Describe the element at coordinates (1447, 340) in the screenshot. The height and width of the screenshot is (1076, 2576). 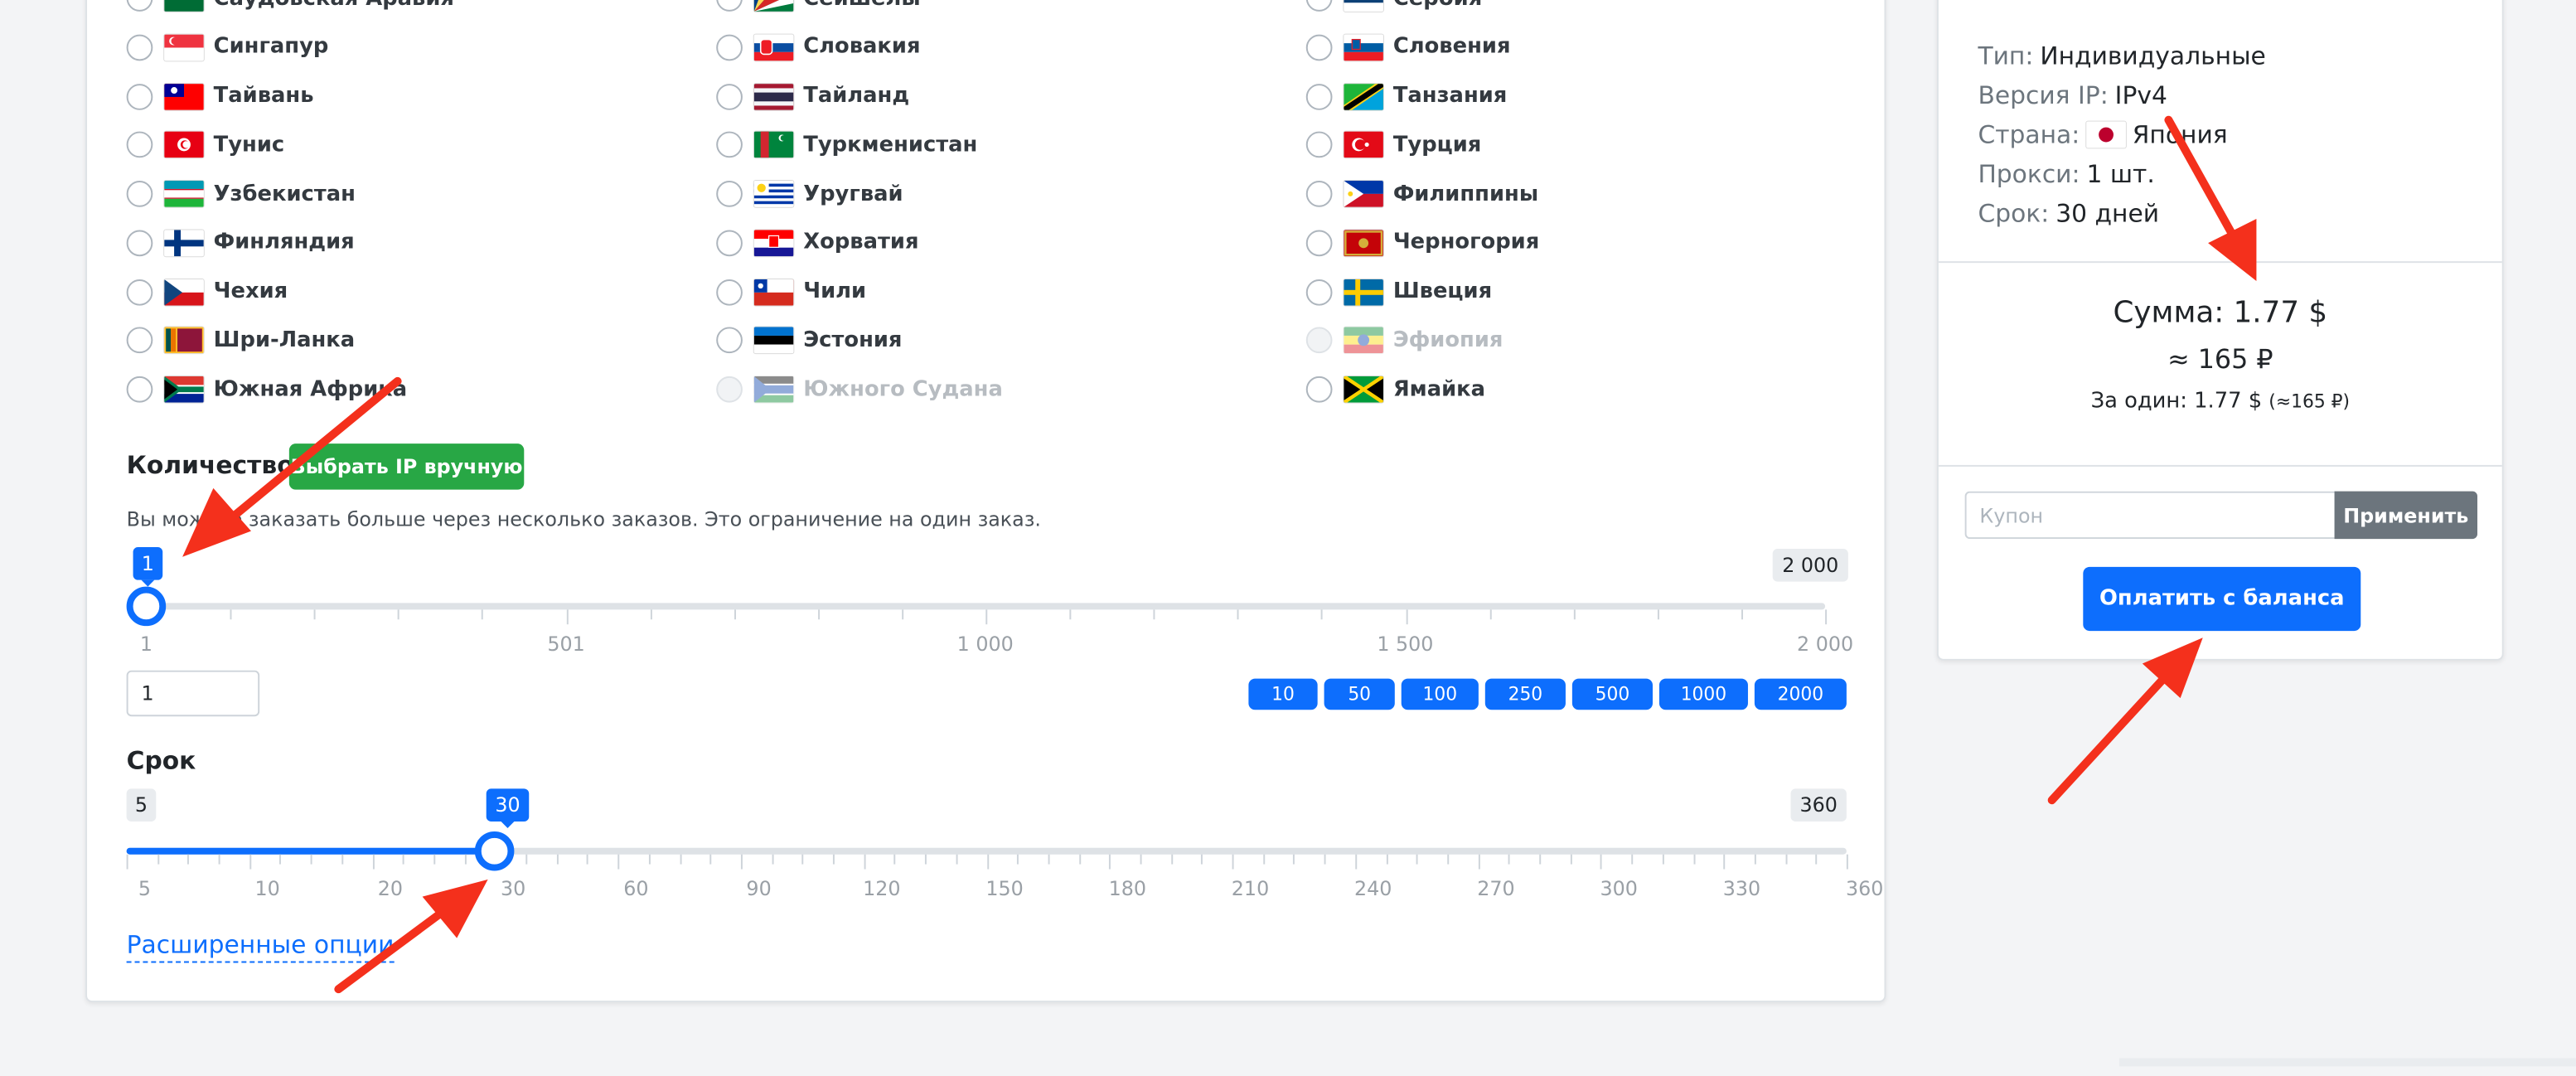
I see `country-name: Эфиопия` at that location.